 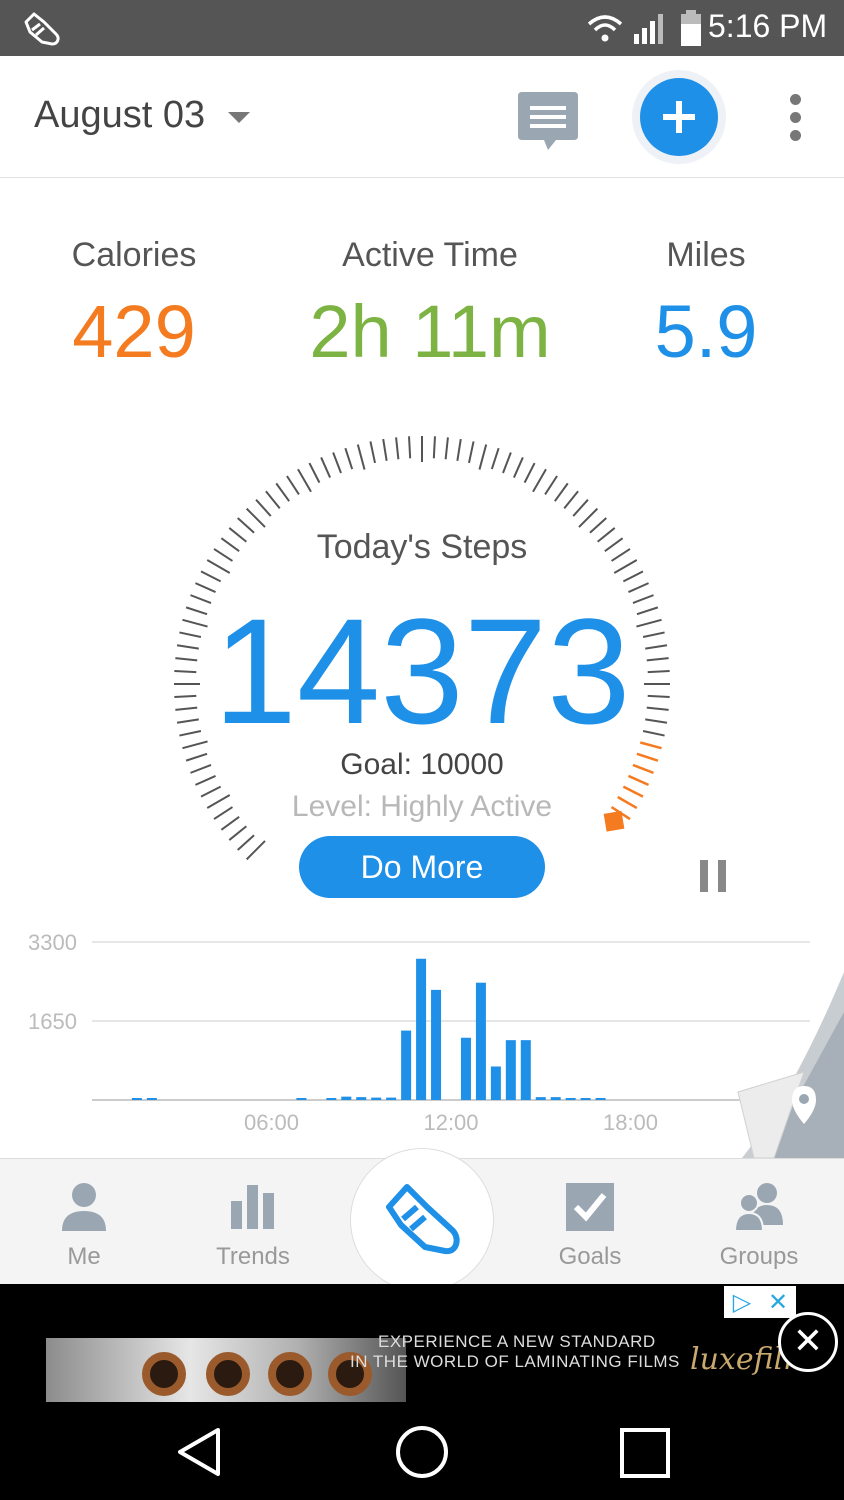 I want to click on calories-label: Calories, so click(x=134, y=255).